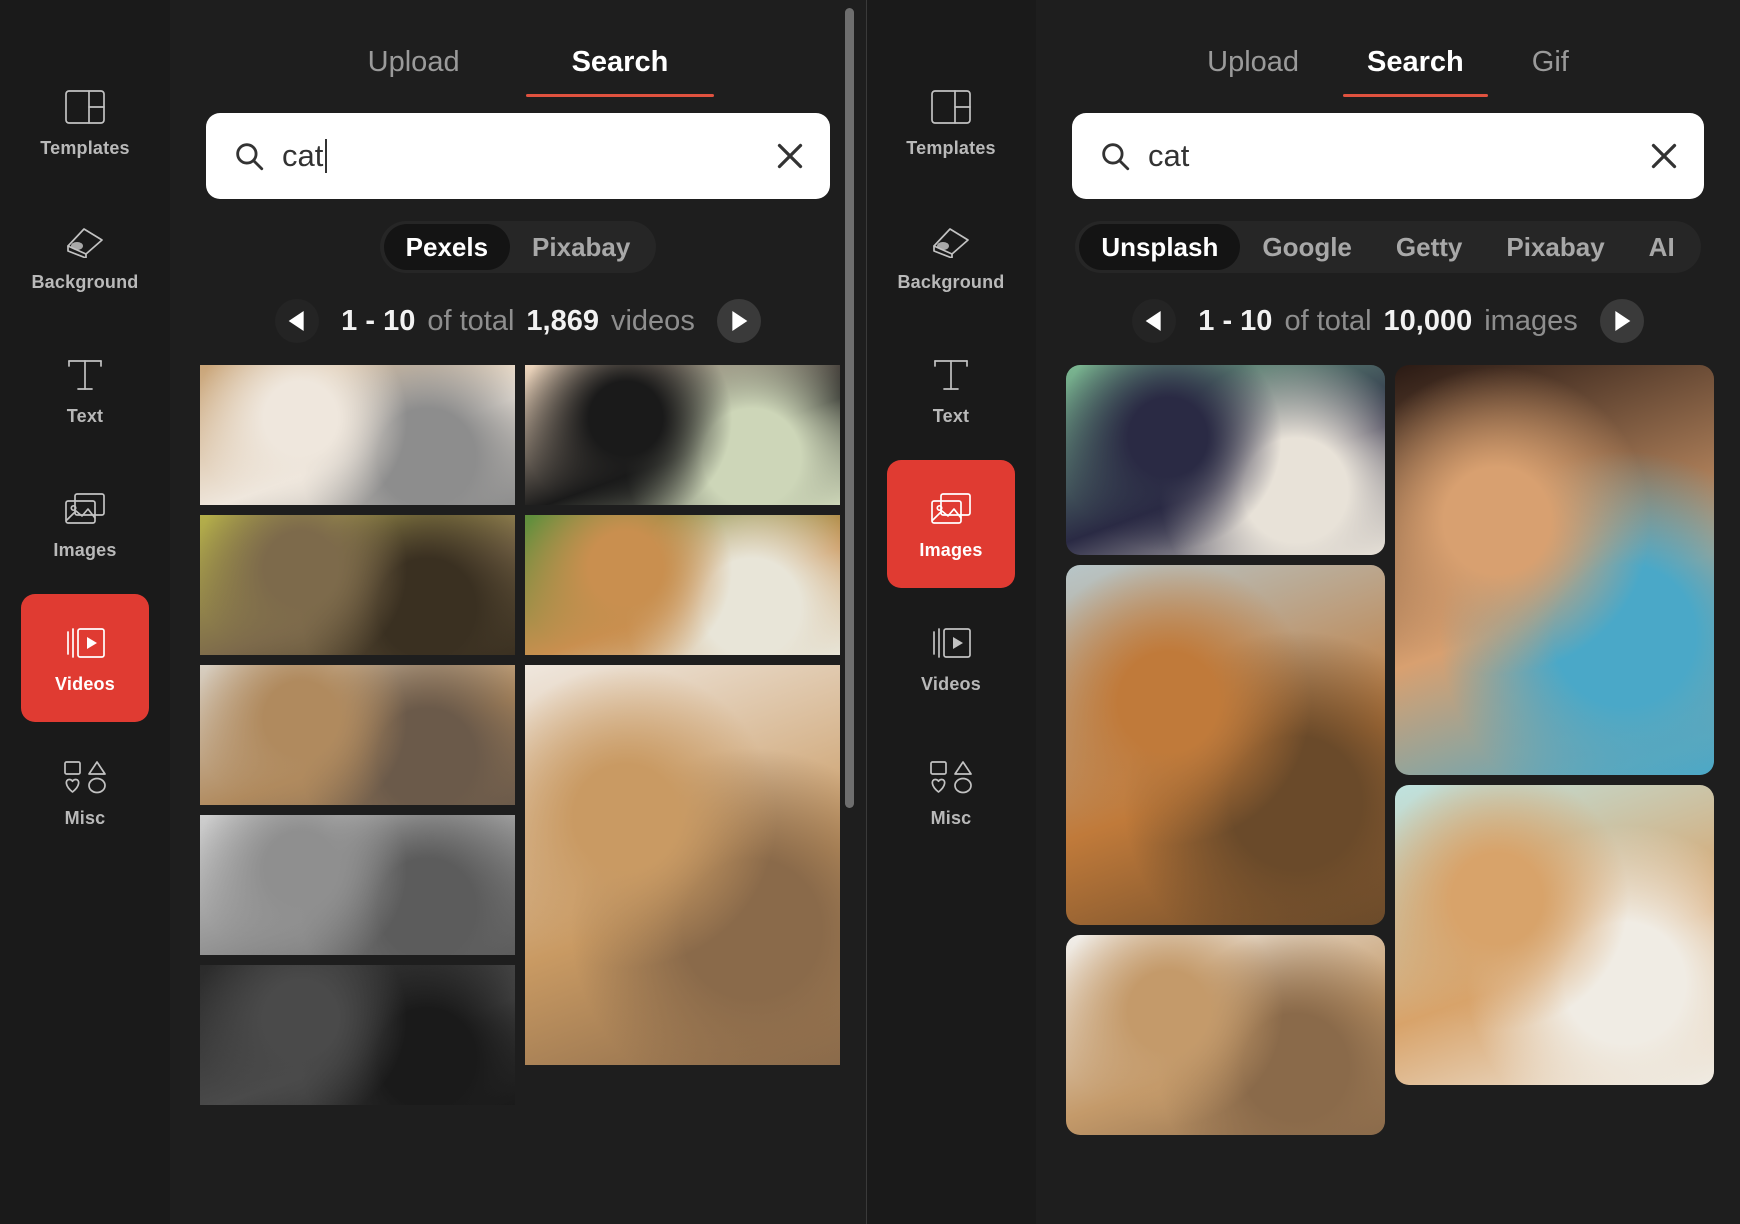  I want to click on of-total-label: of total, so click(471, 320).